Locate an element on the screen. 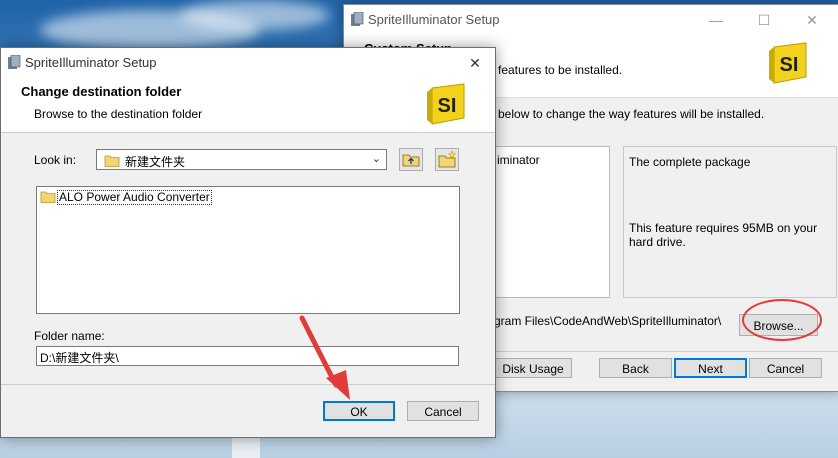 This screenshot has width=838, height=458. annotation-arrow is located at coordinates (324, 357).